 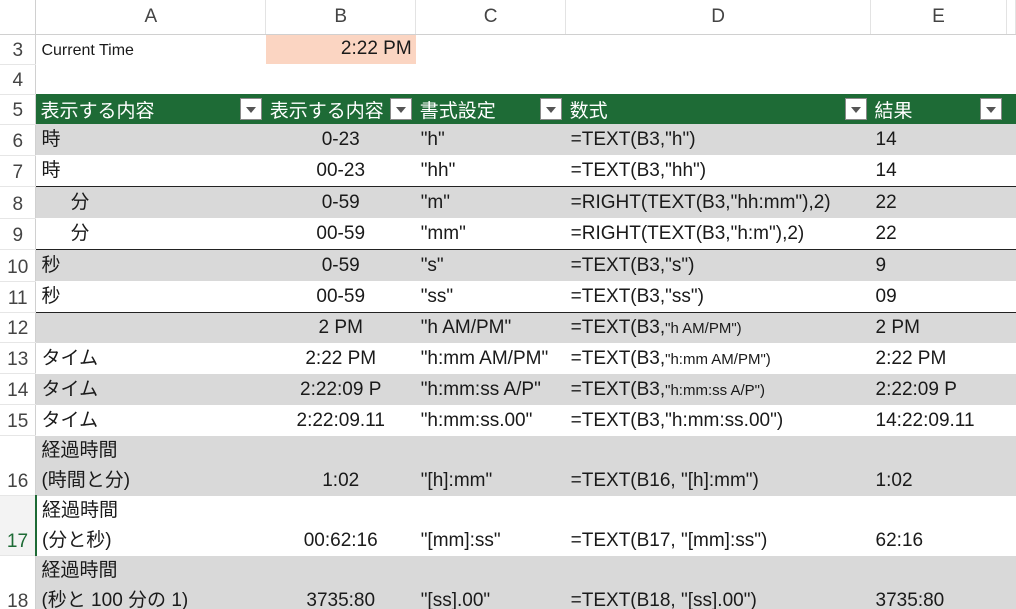 What do you see at coordinates (490, 525) in the screenshot?
I see `format-cell: "[mm]:ss"` at bounding box center [490, 525].